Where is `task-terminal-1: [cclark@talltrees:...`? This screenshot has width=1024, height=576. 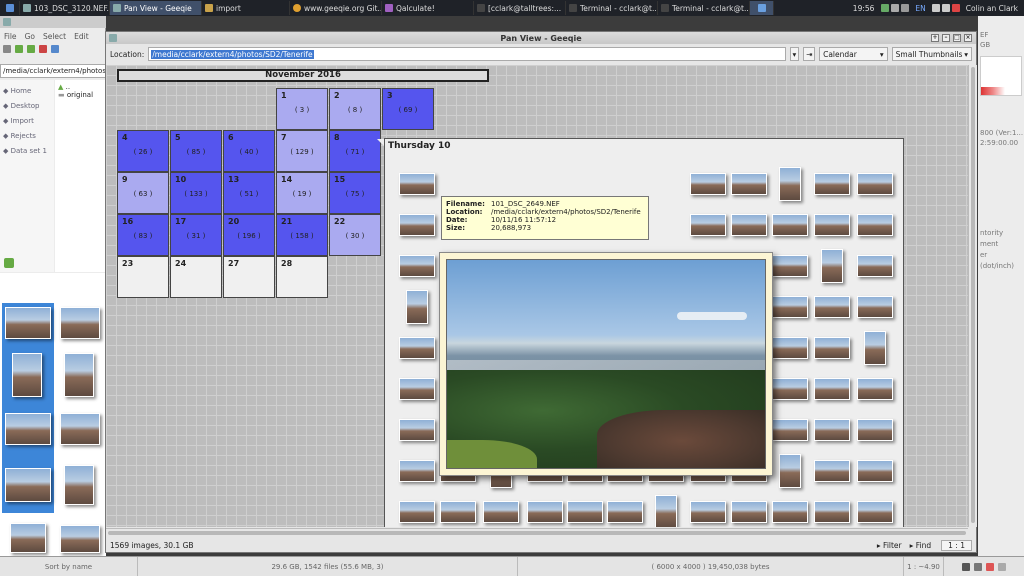 task-terminal-1: [cclark@talltrees:... is located at coordinates (520, 8).